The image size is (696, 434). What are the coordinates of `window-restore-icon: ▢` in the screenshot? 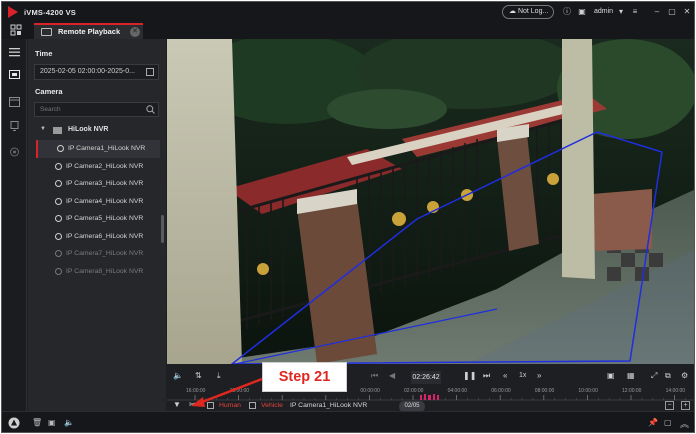 It's located at (668, 422).